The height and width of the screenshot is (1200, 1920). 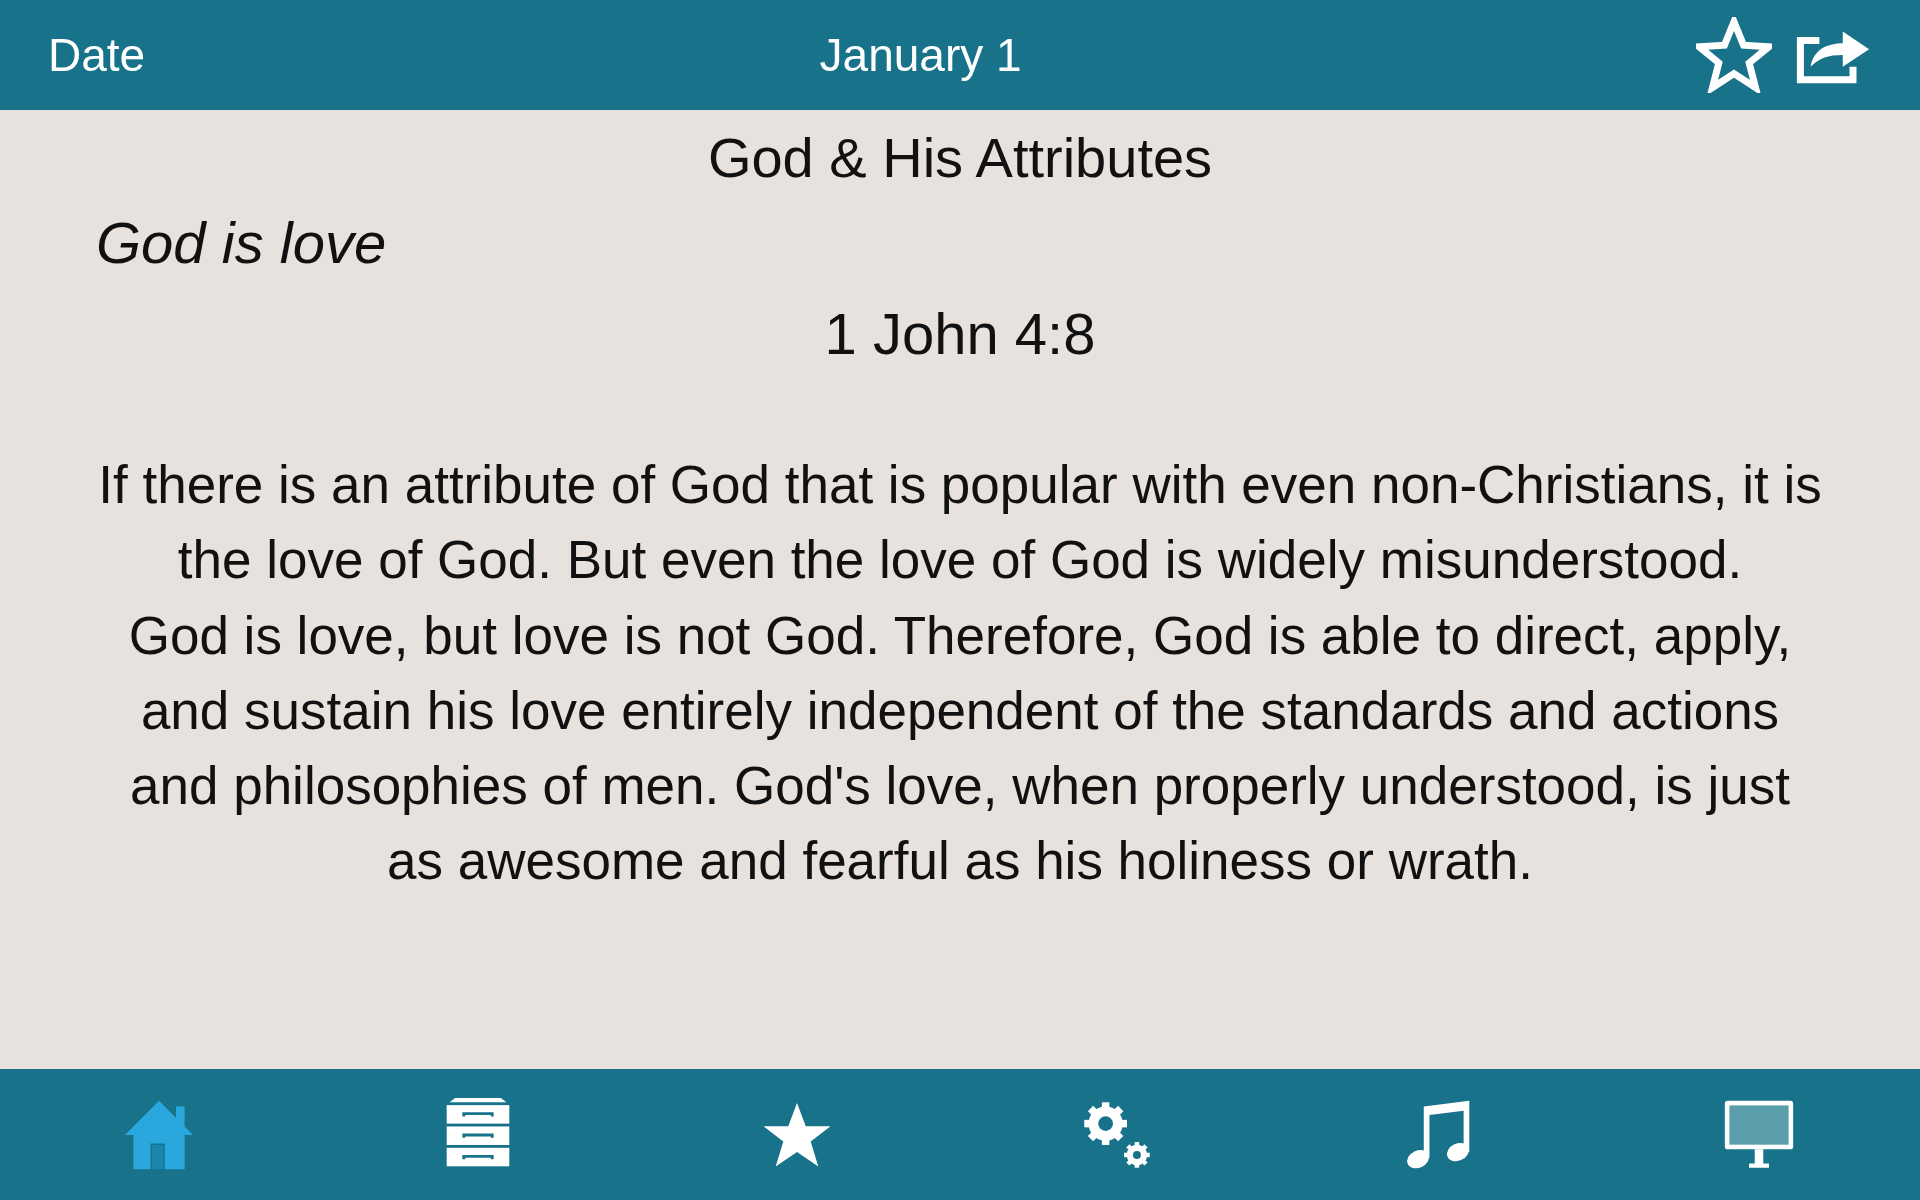 What do you see at coordinates (97, 55) in the screenshot?
I see `back-button: Date` at bounding box center [97, 55].